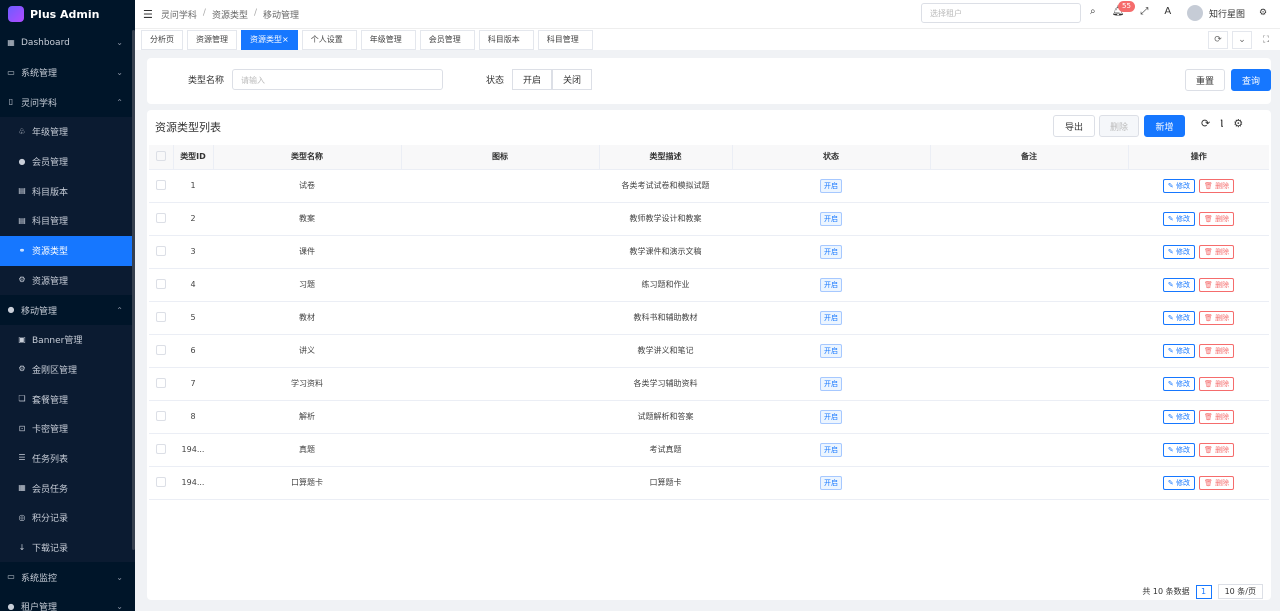 Image resolution: width=1280 pixels, height=611 pixels. I want to click on user-menu: 知行星图 ⚙, so click(1227, 13).